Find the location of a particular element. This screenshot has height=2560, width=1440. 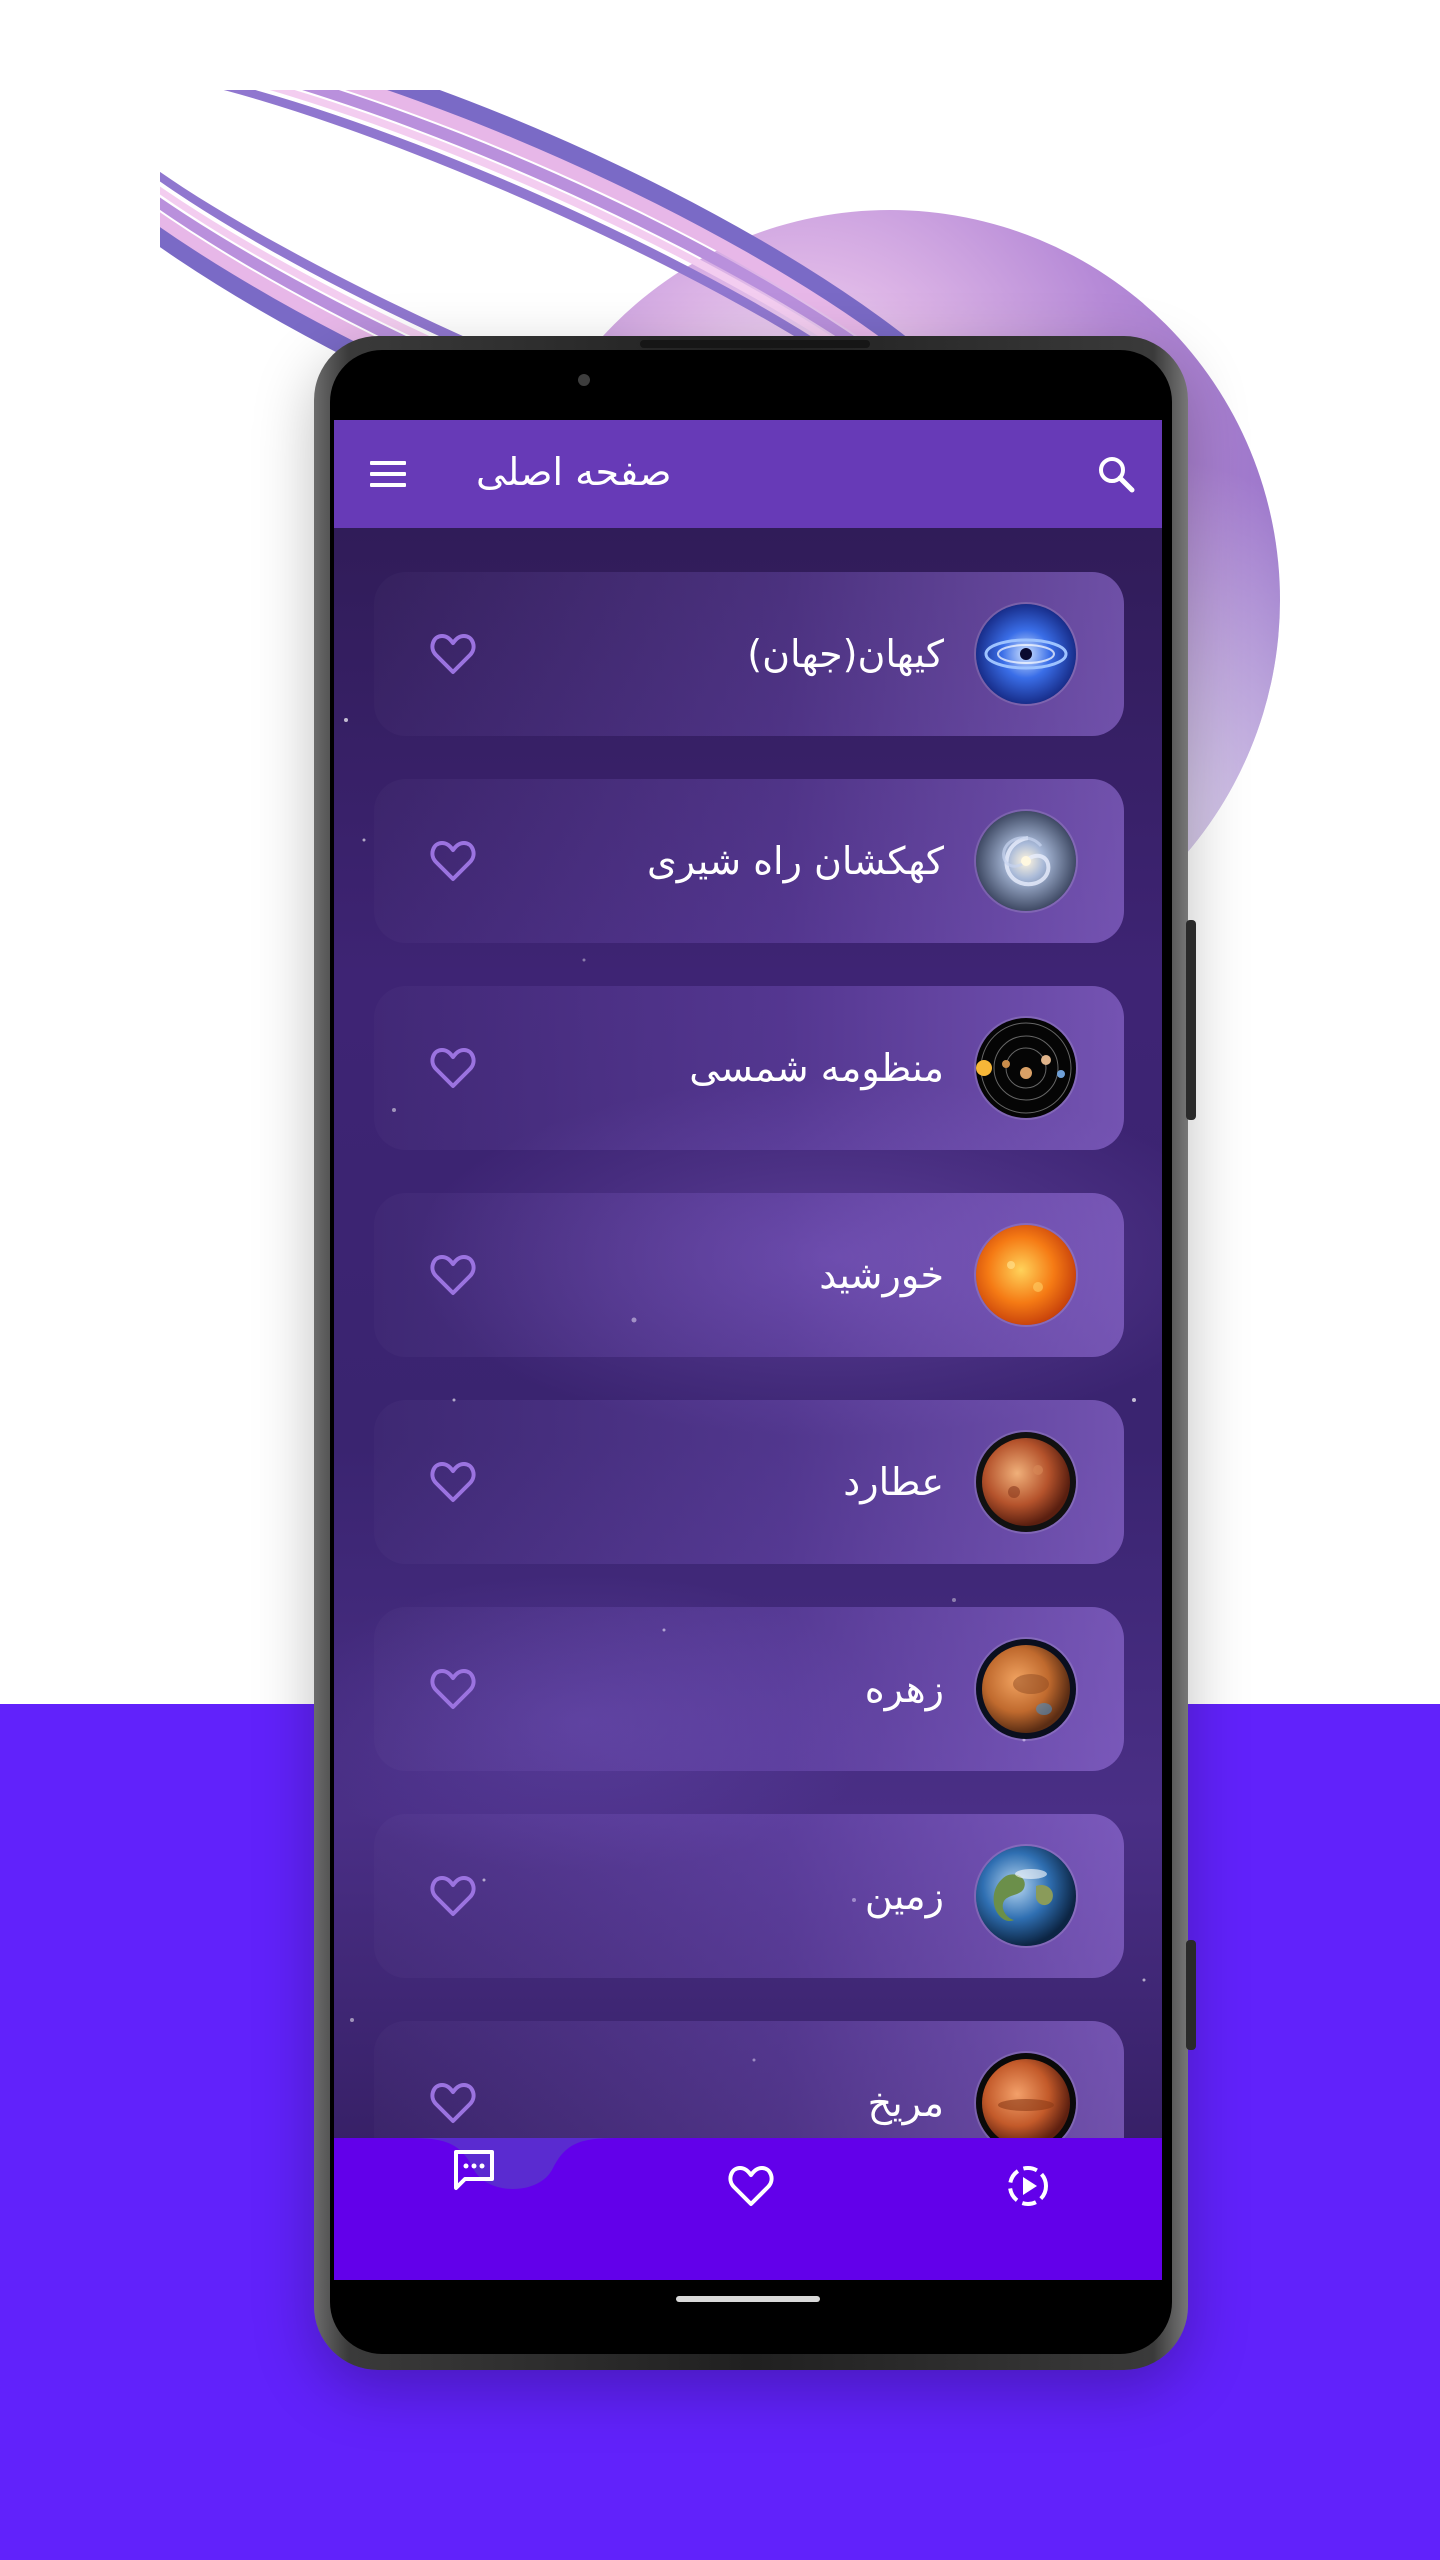

phone-camera is located at coordinates (584, 380).